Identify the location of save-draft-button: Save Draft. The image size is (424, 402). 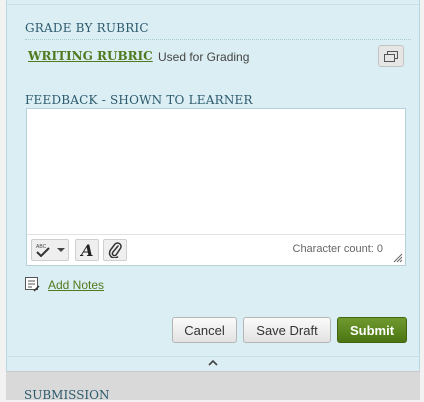
(287, 330).